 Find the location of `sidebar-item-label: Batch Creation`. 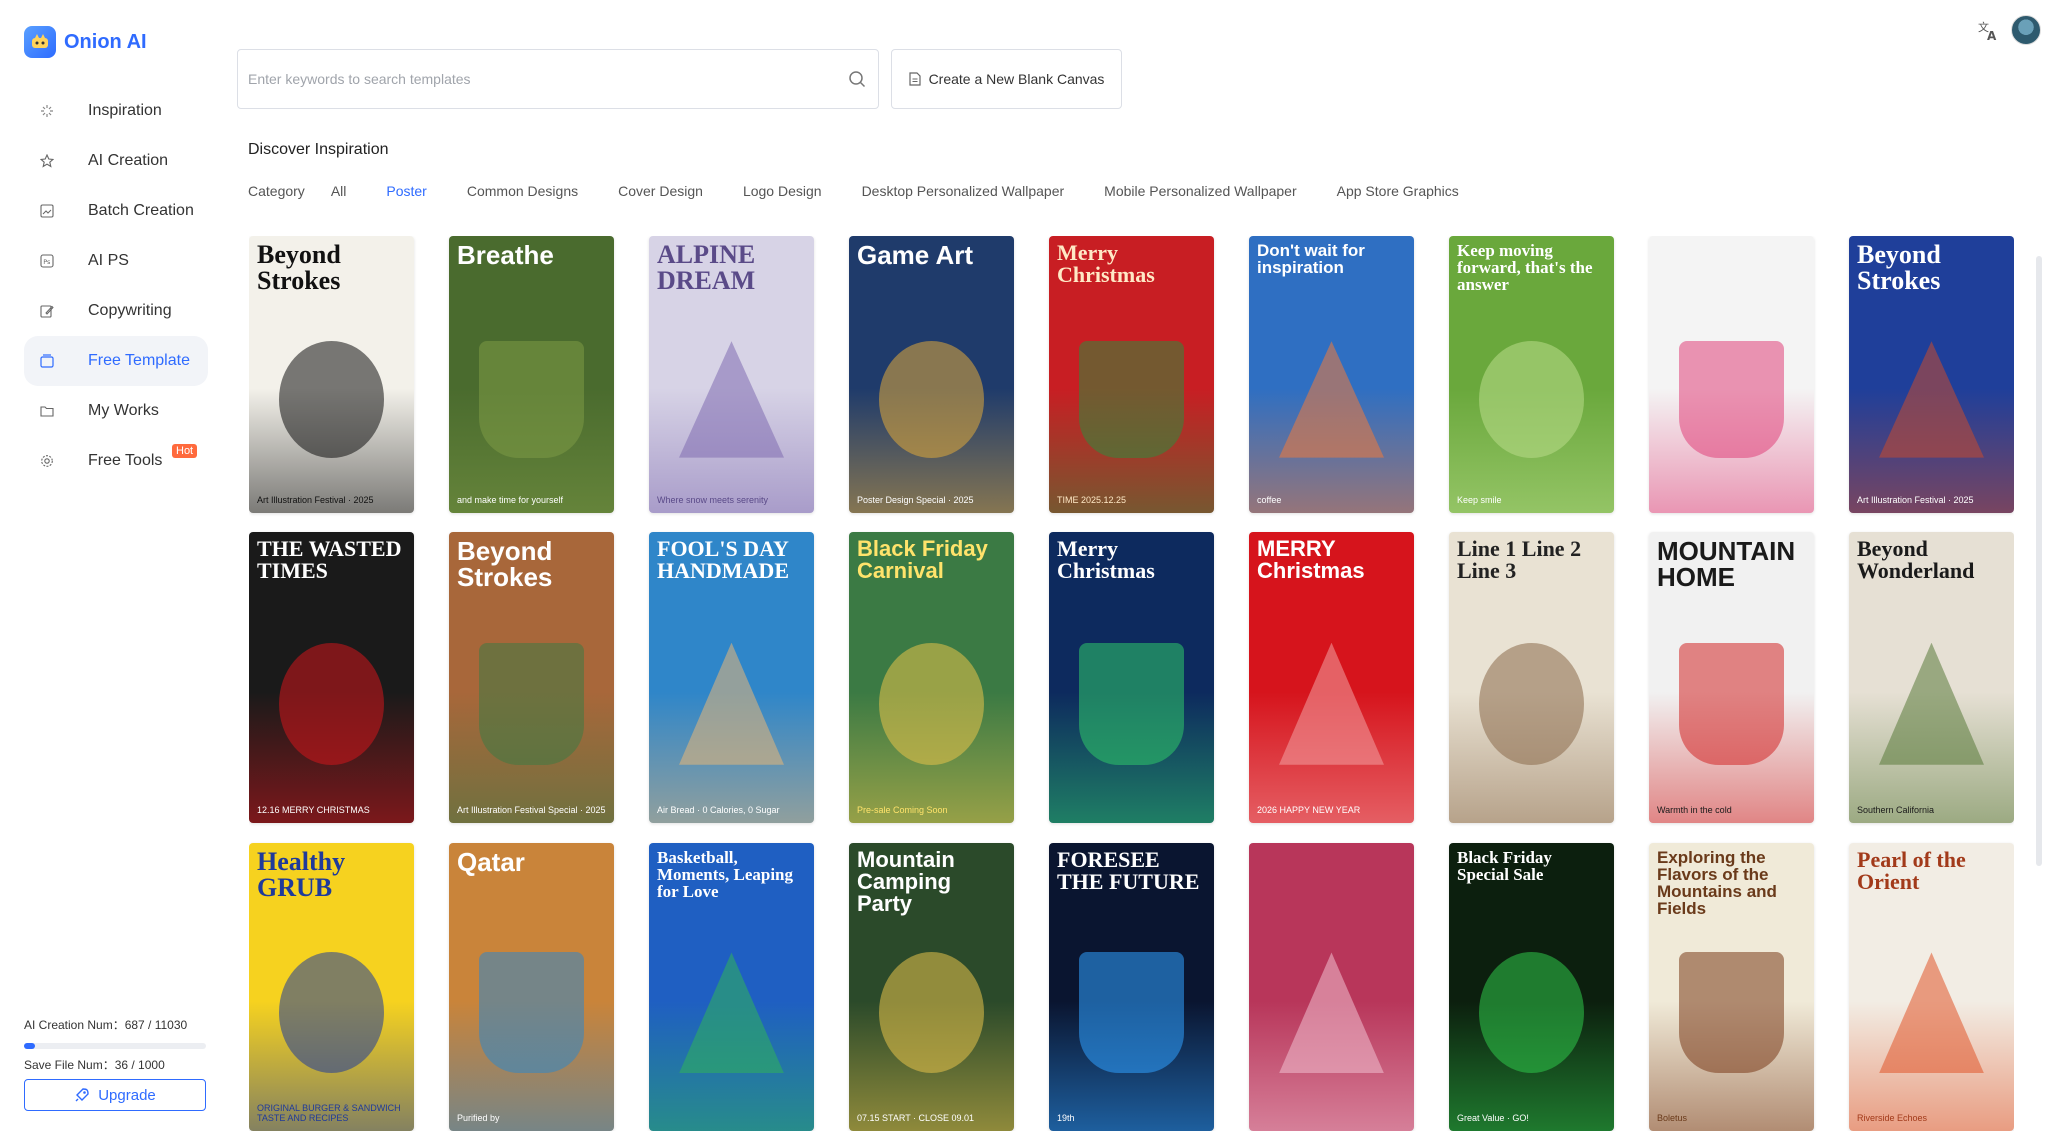

sidebar-item-label: Batch Creation is located at coordinates (141, 210).